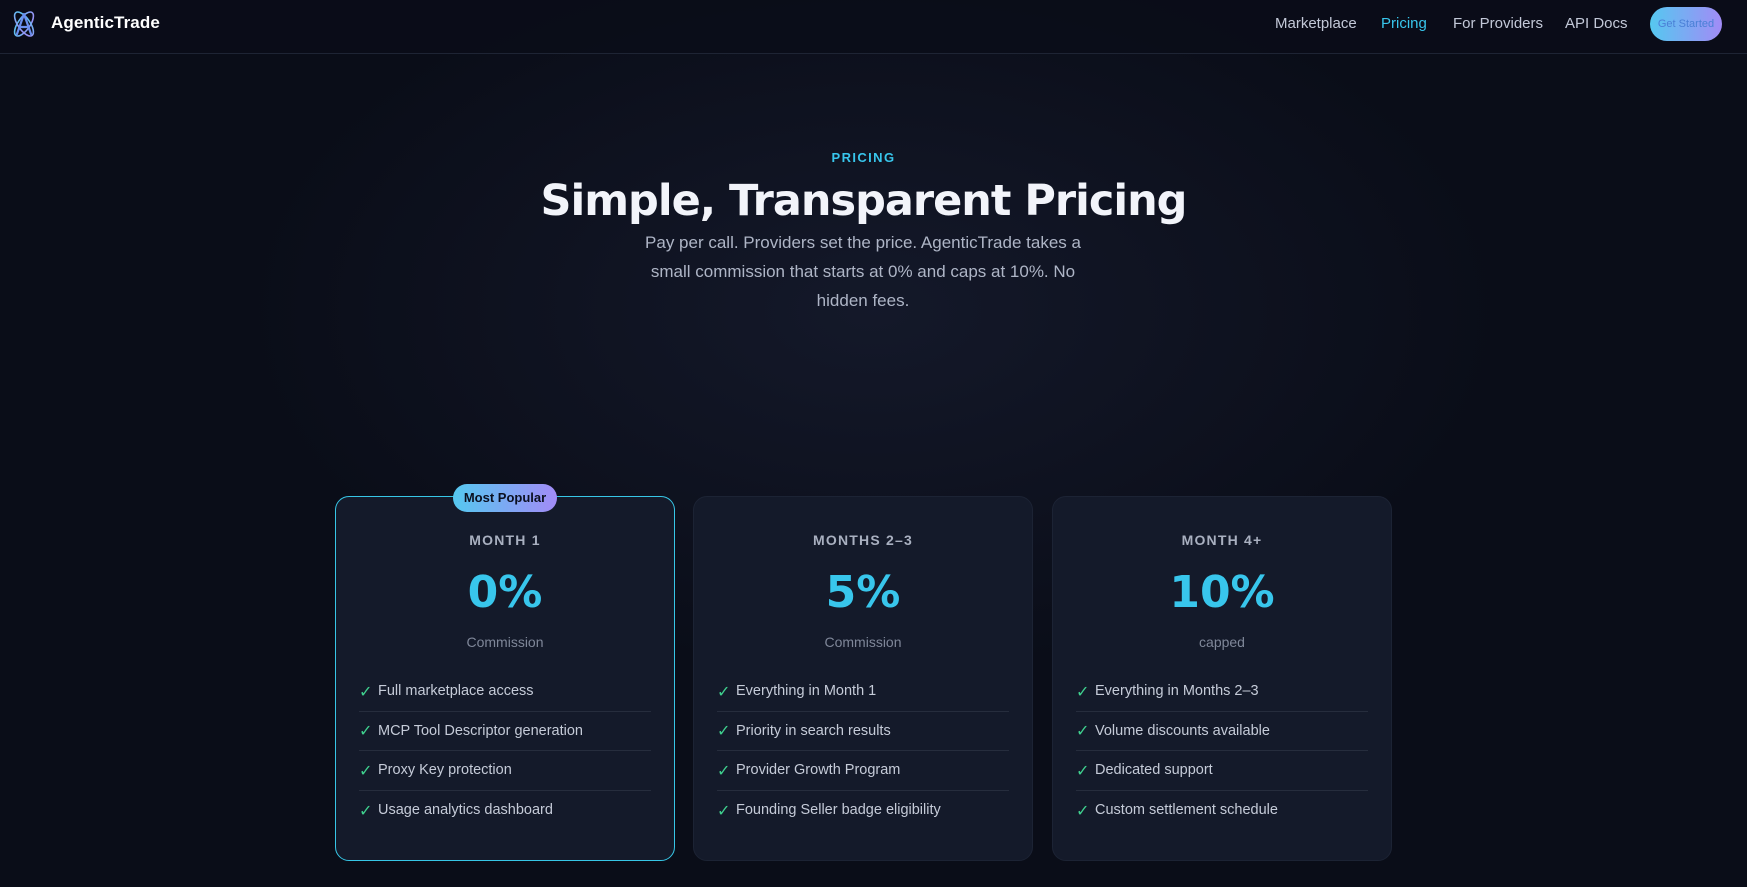 This screenshot has width=1747, height=887. I want to click on plan-tier: MONTH 4+, so click(1222, 540).